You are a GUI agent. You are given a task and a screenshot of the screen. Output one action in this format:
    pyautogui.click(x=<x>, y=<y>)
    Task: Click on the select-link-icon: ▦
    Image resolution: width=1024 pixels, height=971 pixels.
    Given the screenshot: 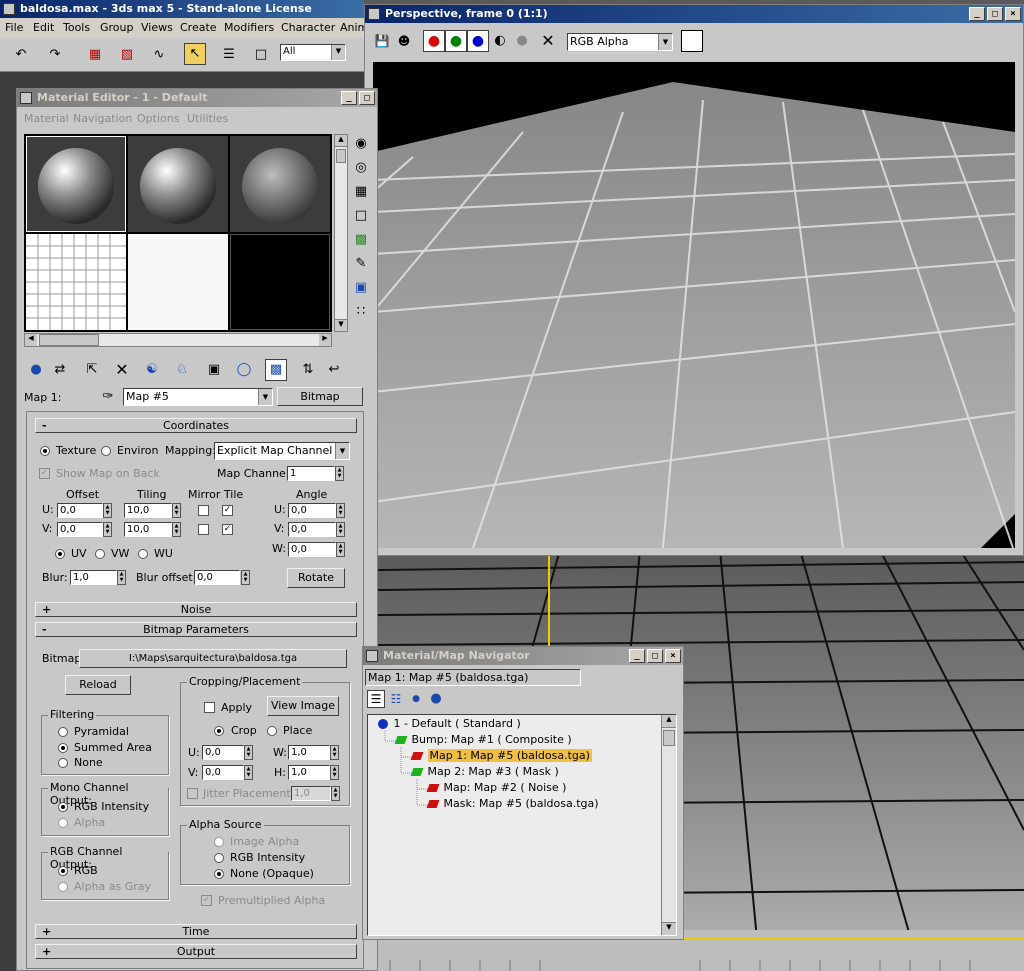 What is the action you would take?
    pyautogui.click(x=95, y=55)
    